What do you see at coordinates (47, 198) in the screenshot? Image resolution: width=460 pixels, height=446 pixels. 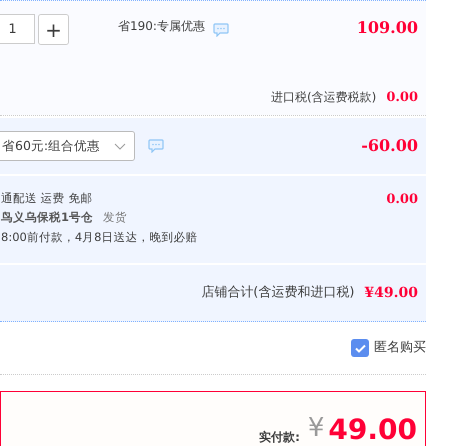 I see `shipping-method: 通配送 运费 免邮` at bounding box center [47, 198].